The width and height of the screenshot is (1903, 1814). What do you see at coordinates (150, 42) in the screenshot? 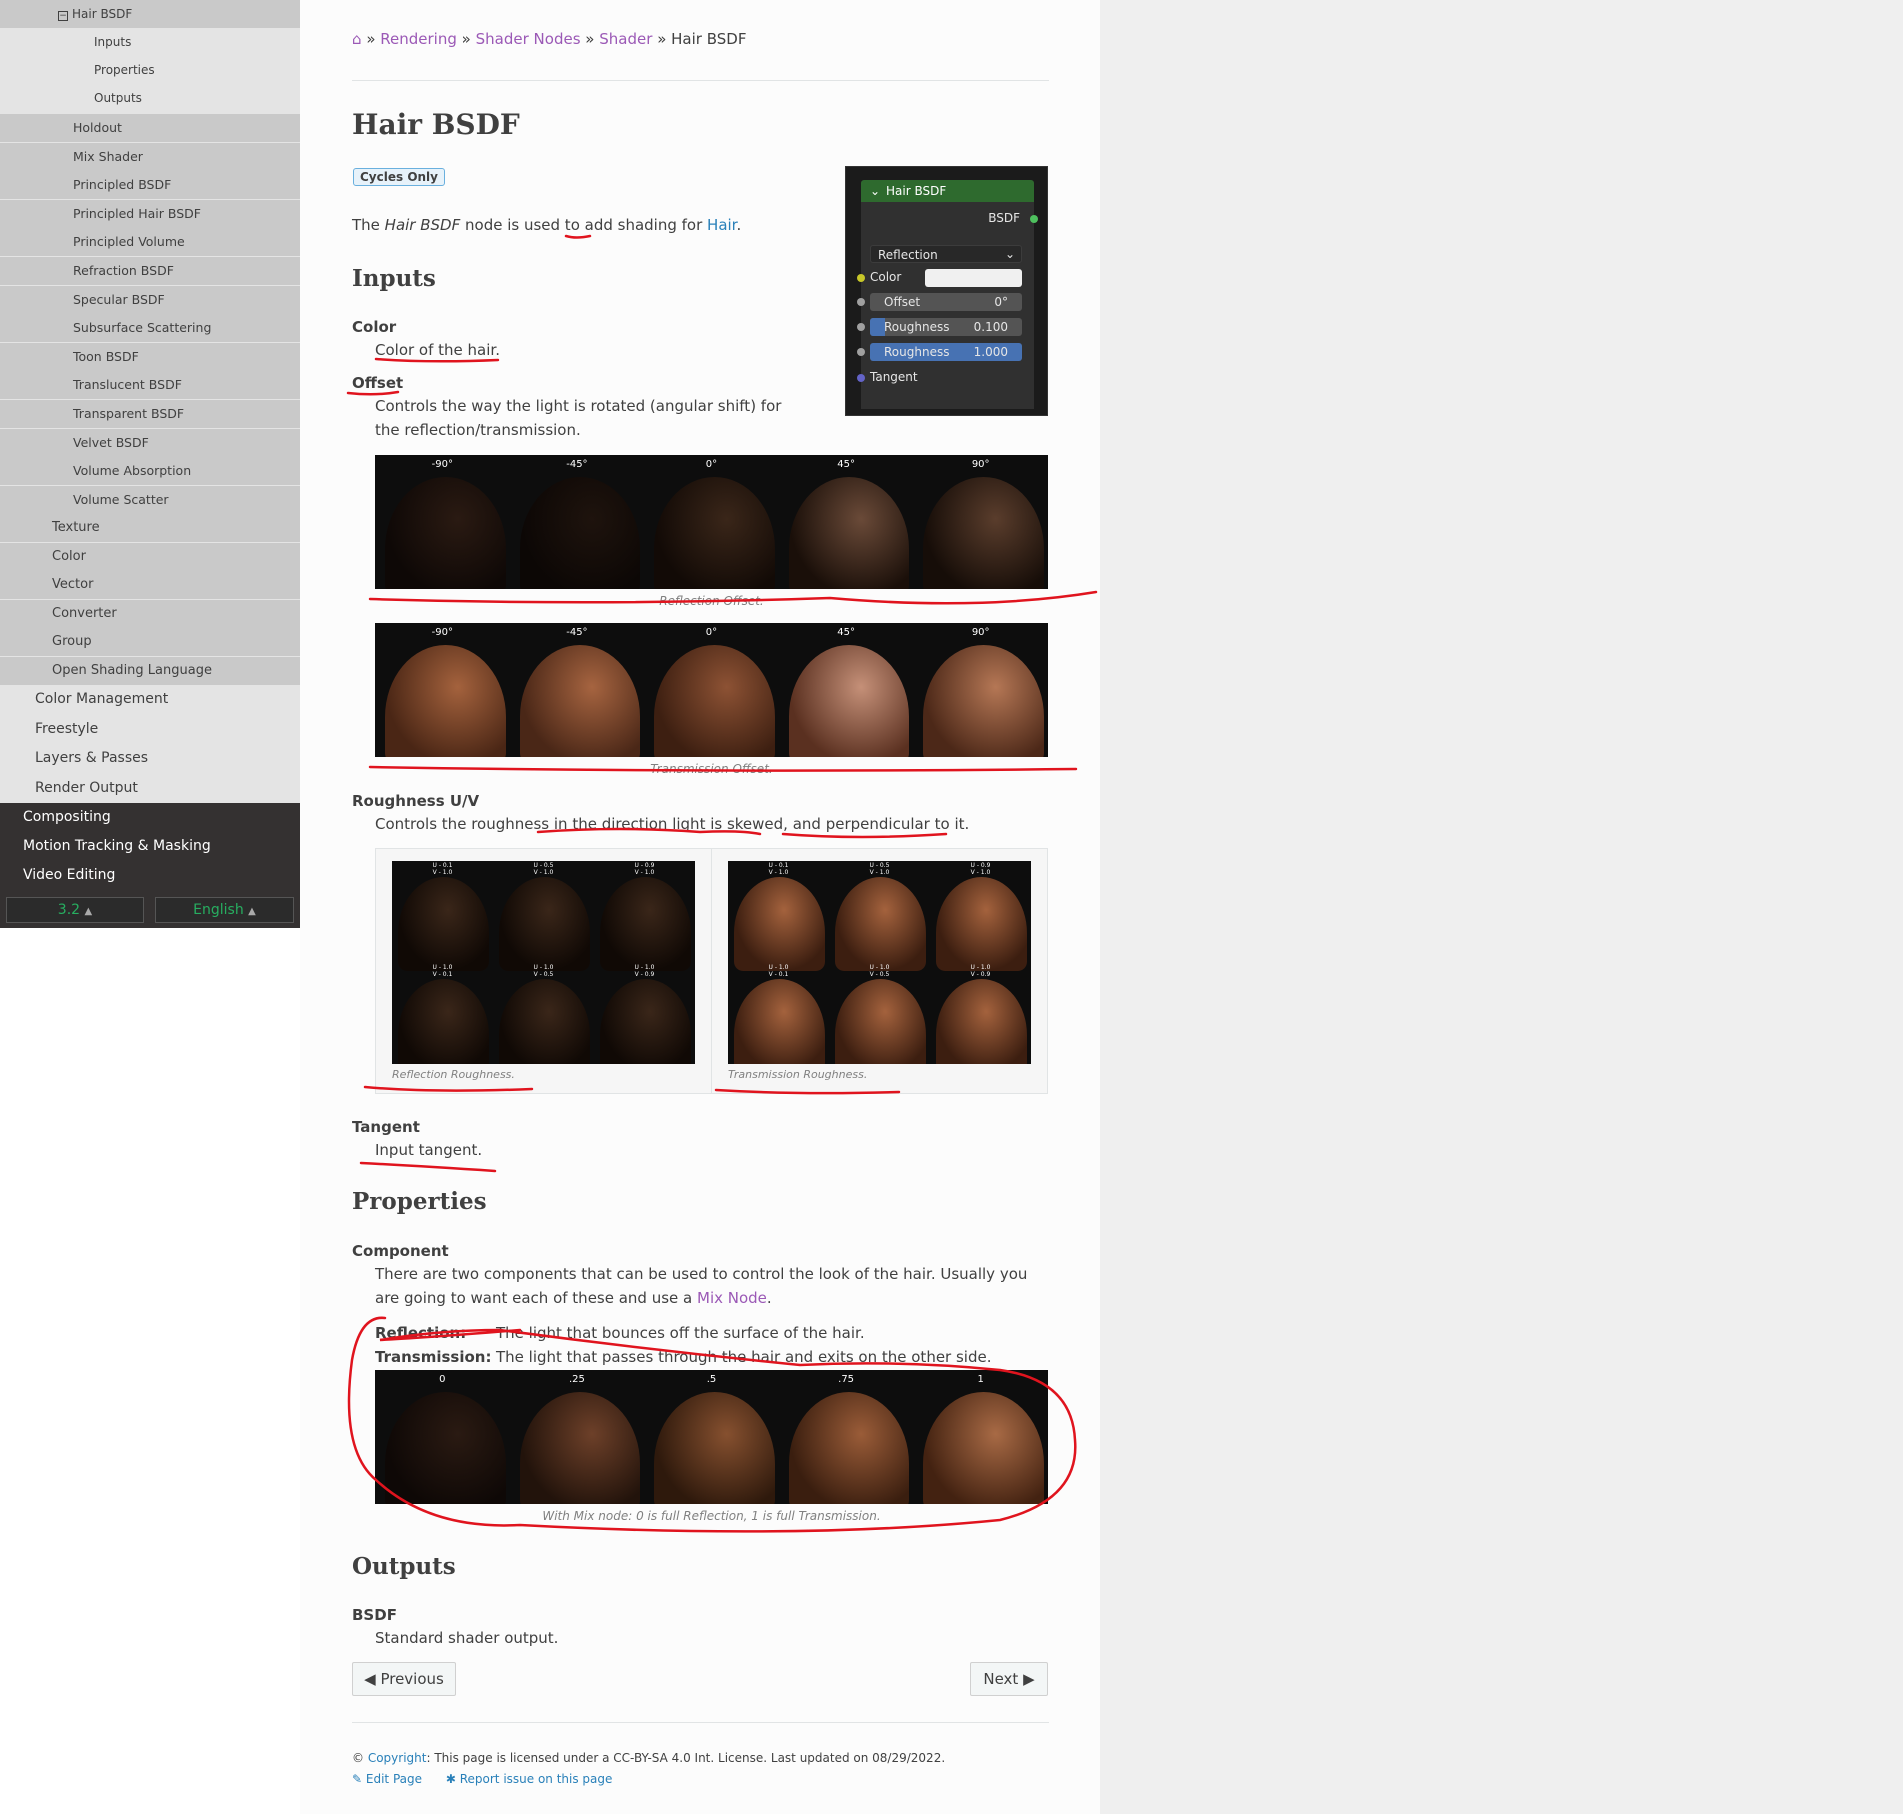
I see `sidebar-item-inputs: Inputs` at bounding box center [150, 42].